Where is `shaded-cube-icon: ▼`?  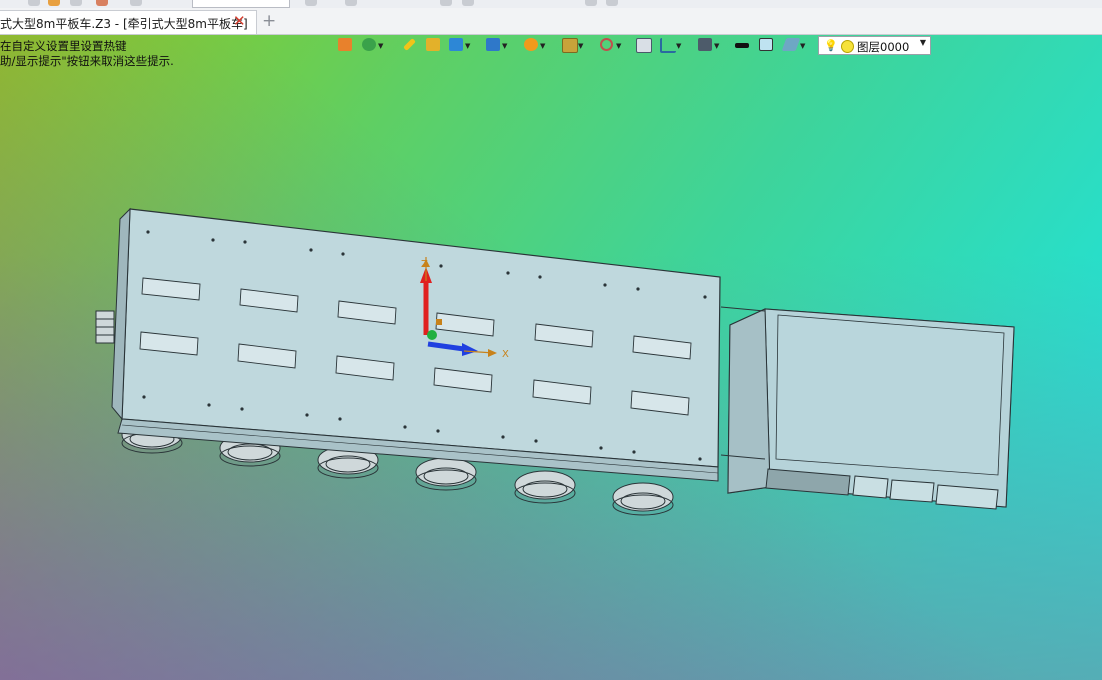
shaded-cube-icon: ▼ is located at coordinates (459, 45).